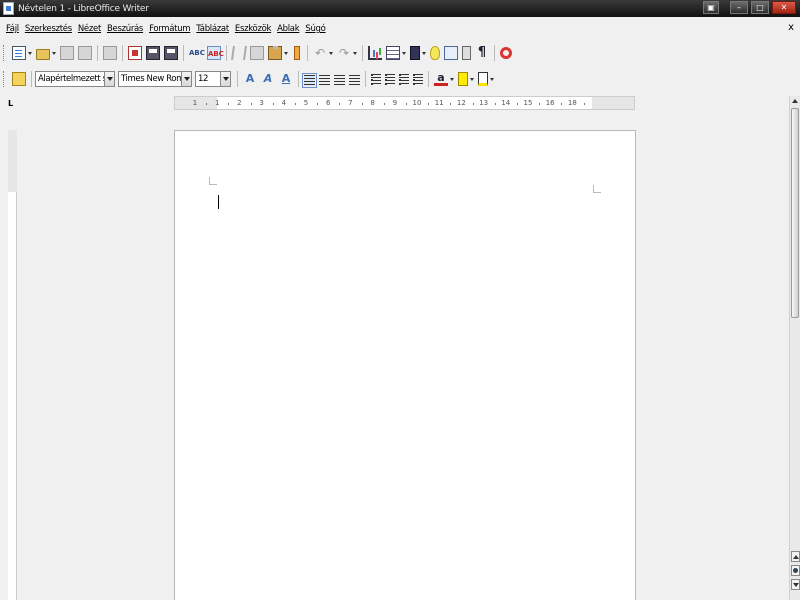 This screenshot has height=600, width=800. I want to click on background-dropdown-arrow, so click(492, 79).